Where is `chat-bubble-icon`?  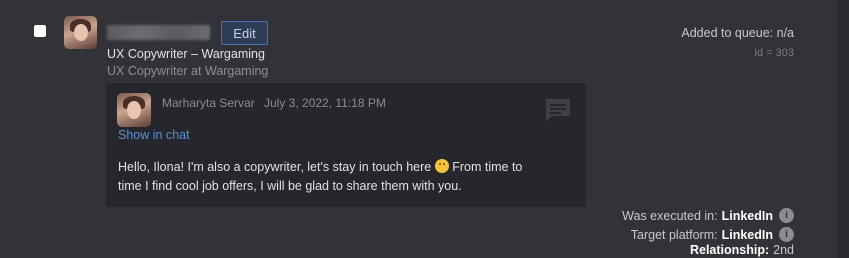 chat-bubble-icon is located at coordinates (558, 110).